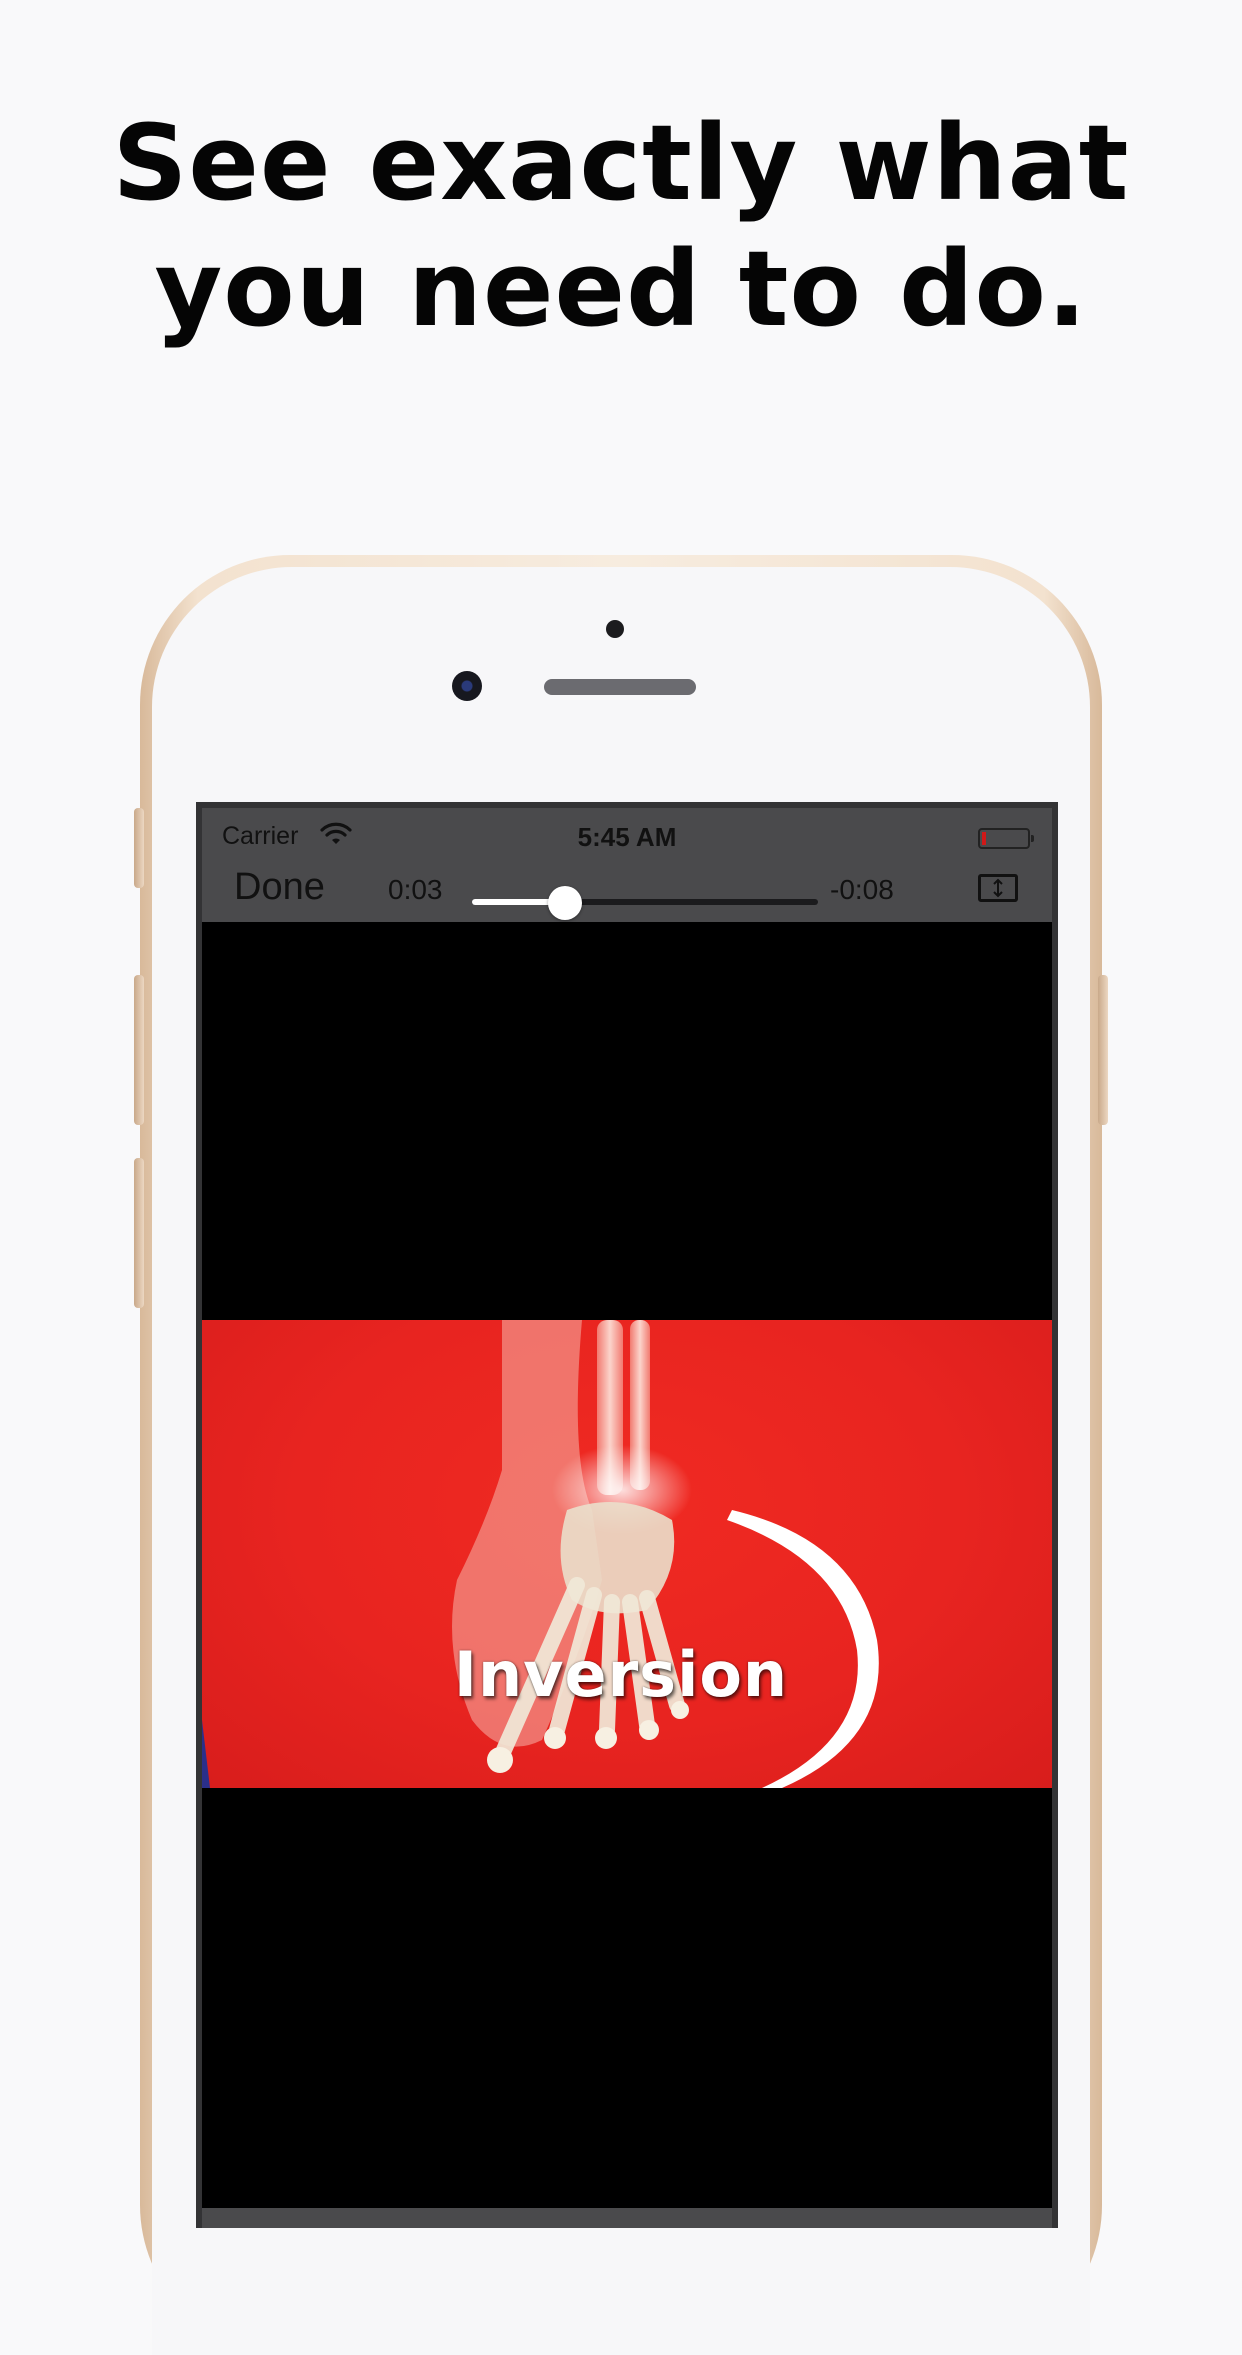 This screenshot has height=2355, width=1242. What do you see at coordinates (621, 163) in the screenshot?
I see `headline-line-1: See exactly what` at bounding box center [621, 163].